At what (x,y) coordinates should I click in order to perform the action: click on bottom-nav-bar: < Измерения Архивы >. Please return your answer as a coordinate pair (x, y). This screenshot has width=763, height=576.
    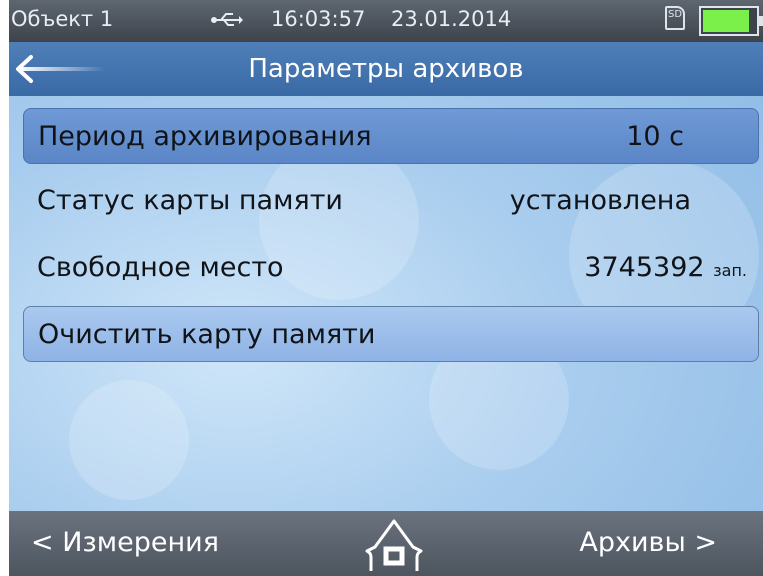
    Looking at the image, I should click on (386, 543).